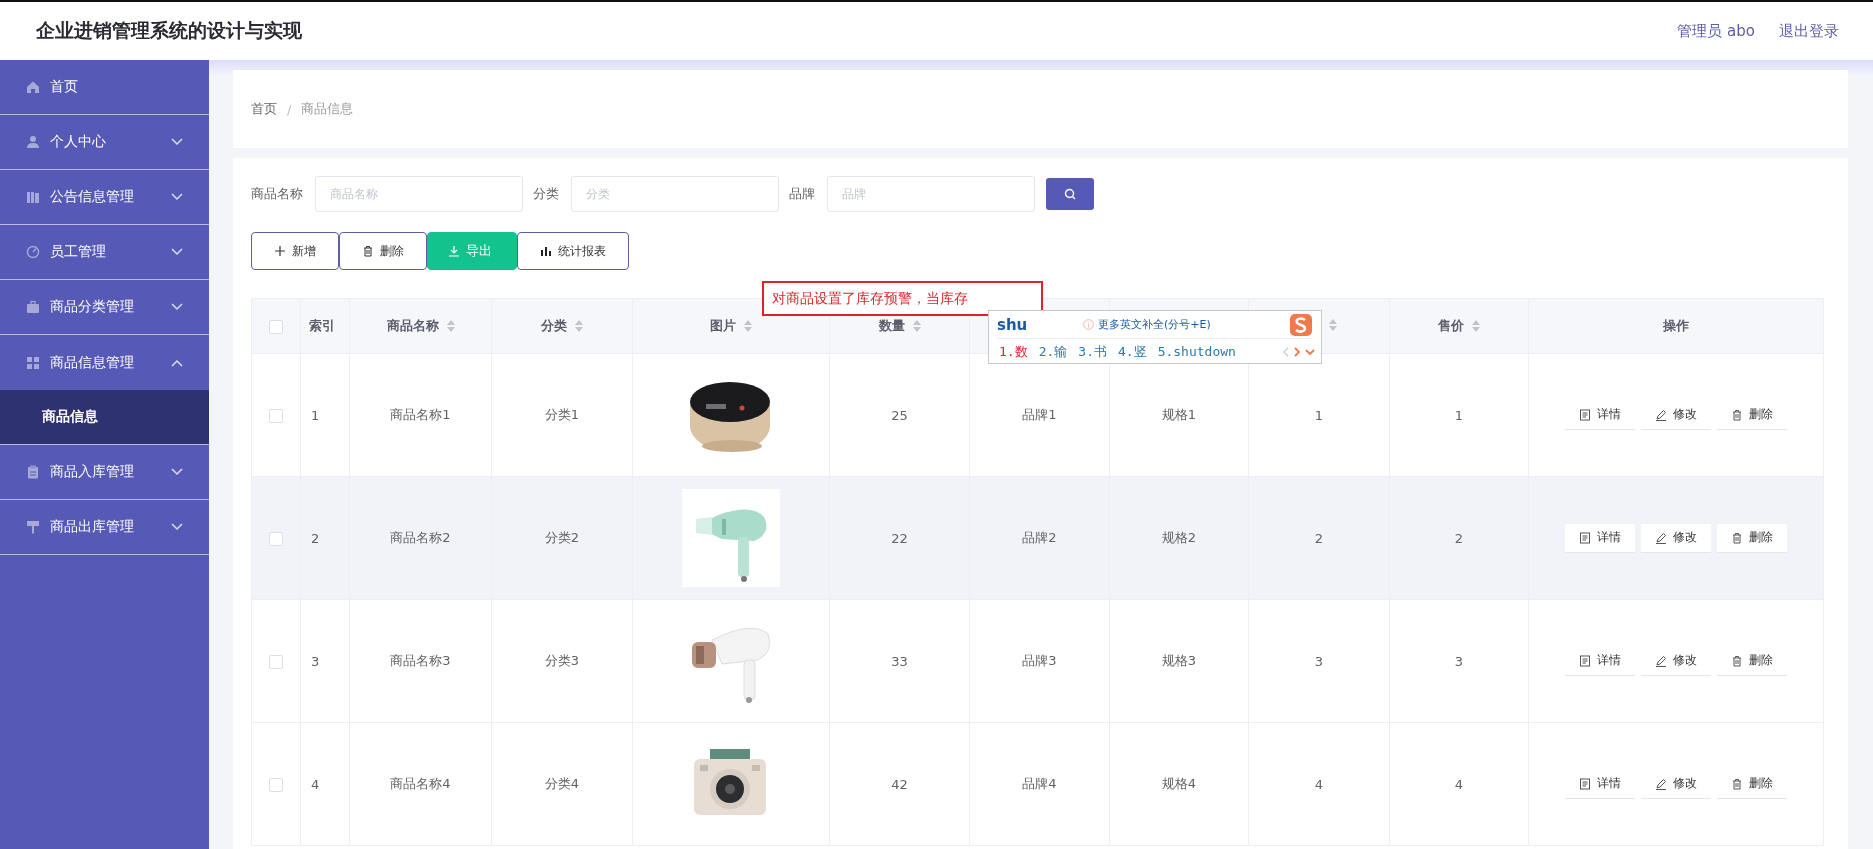  I want to click on table-row: 3 商品名称3 分类3 33 品牌3 规格3 3 3 详情 修改 删除, so click(1037, 661).